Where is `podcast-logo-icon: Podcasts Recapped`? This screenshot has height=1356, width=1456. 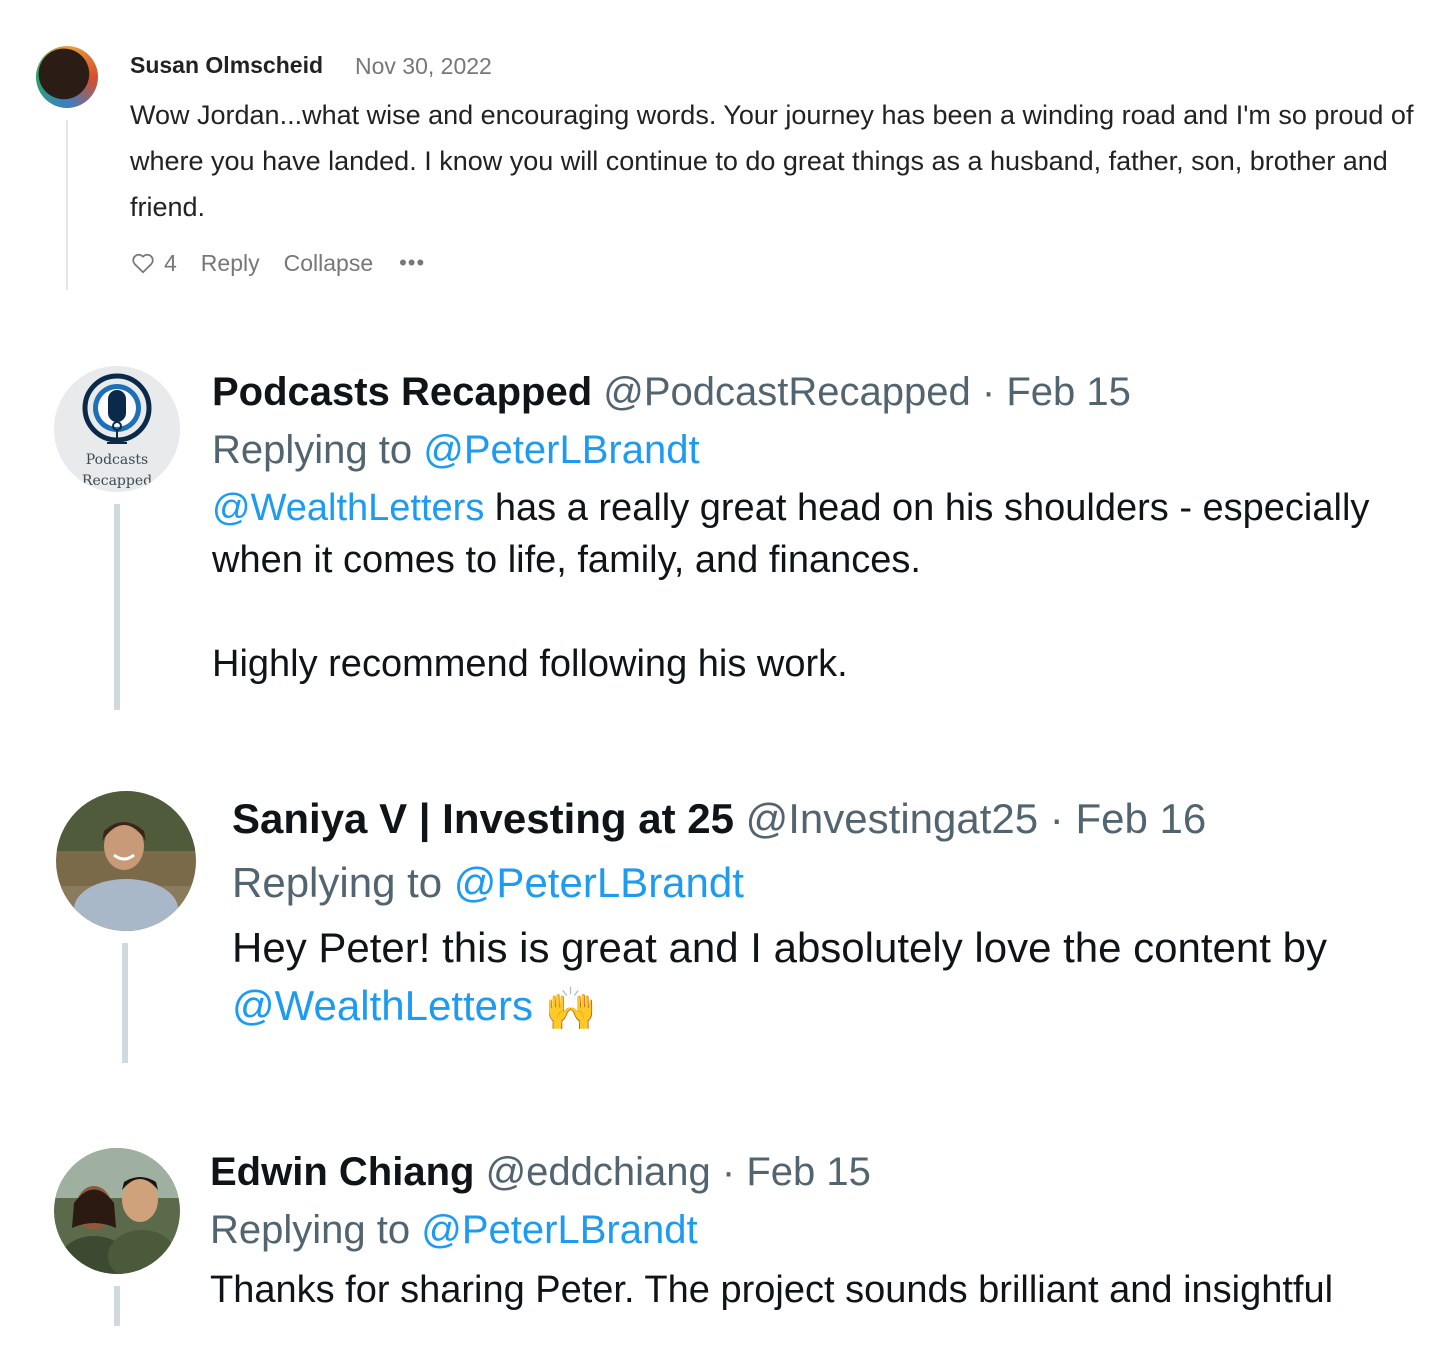 podcast-logo-icon: Podcasts Recapped is located at coordinates (117, 429).